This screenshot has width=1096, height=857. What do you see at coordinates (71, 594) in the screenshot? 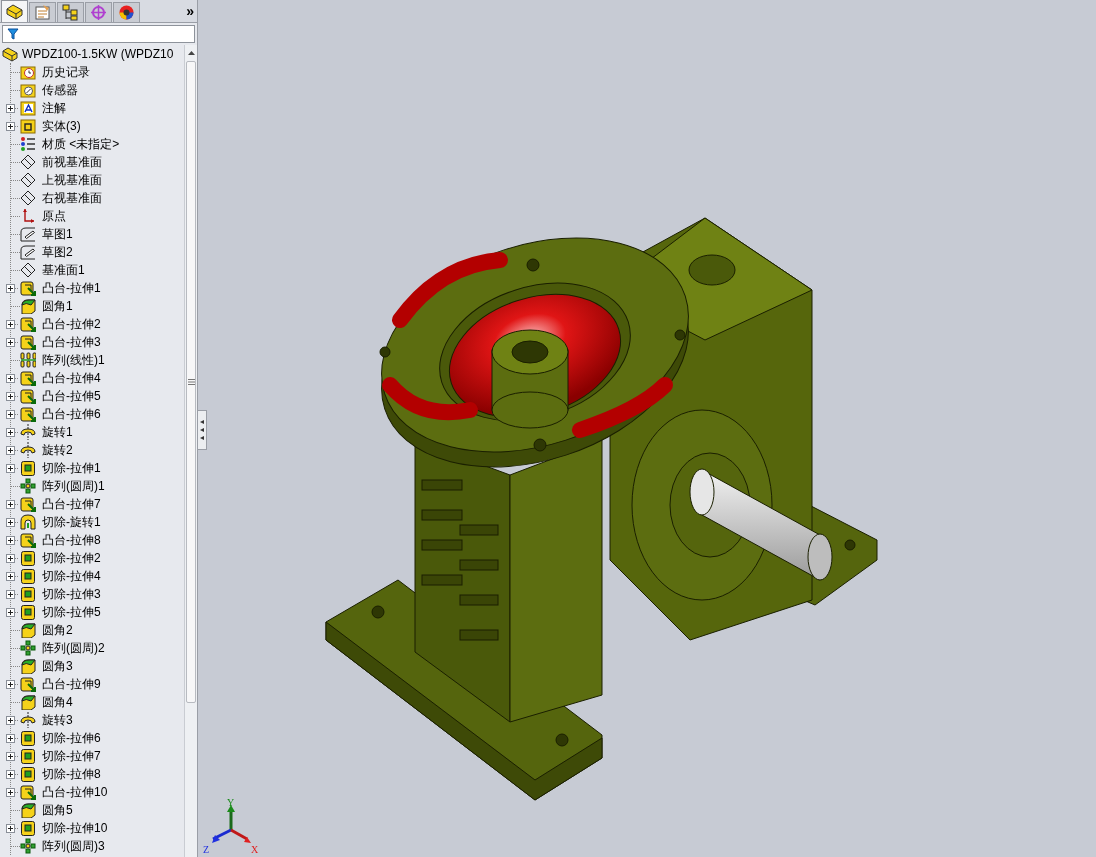
I see `tree-item: 切除-拉伸3` at bounding box center [71, 594].